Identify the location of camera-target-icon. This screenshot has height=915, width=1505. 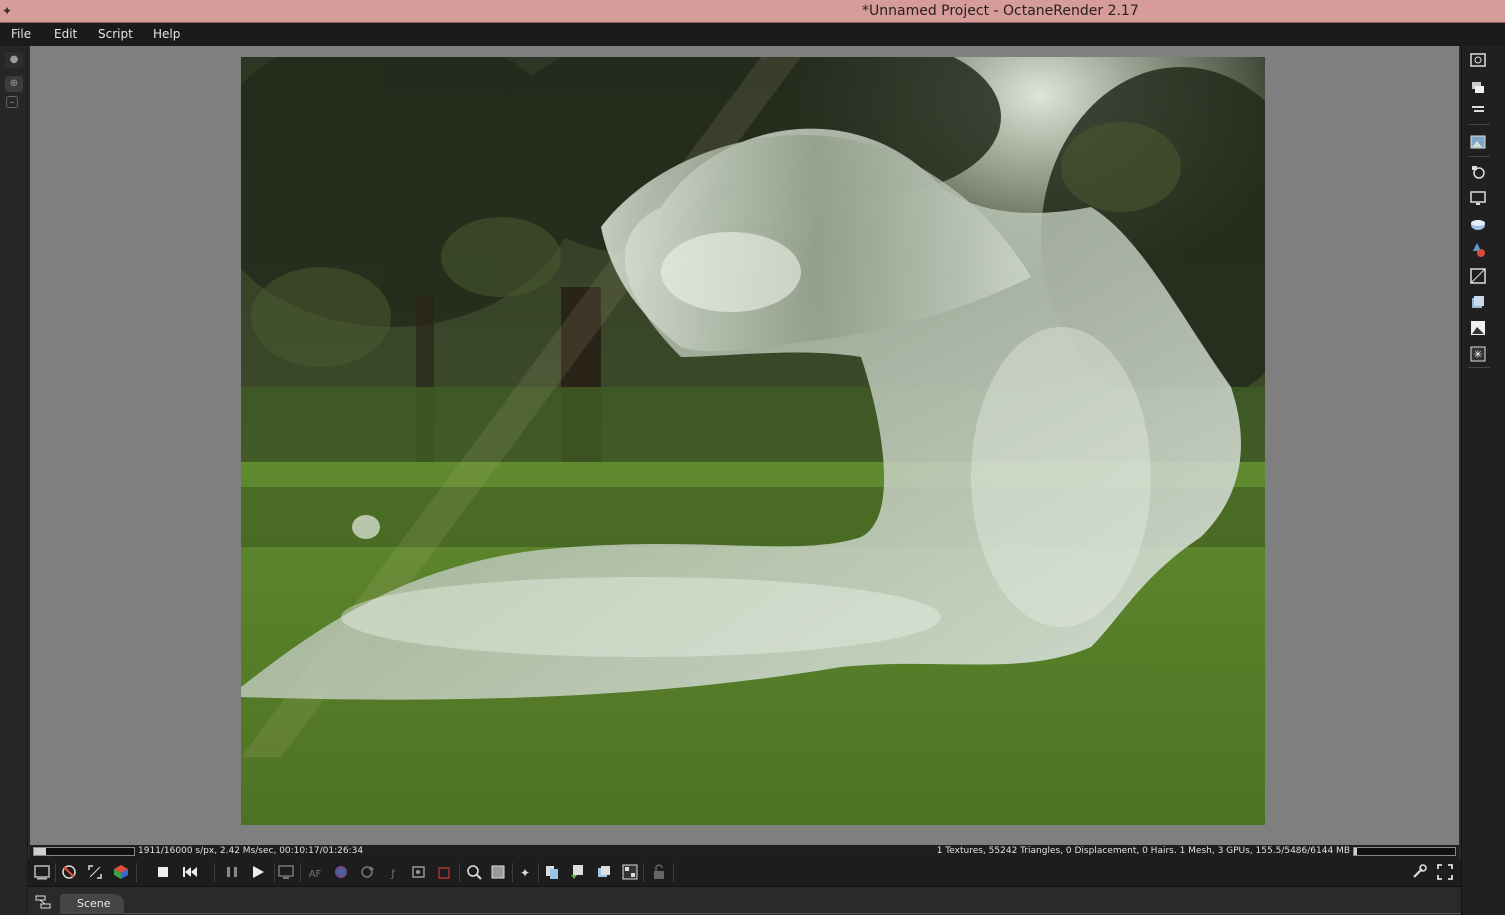
(474, 872).